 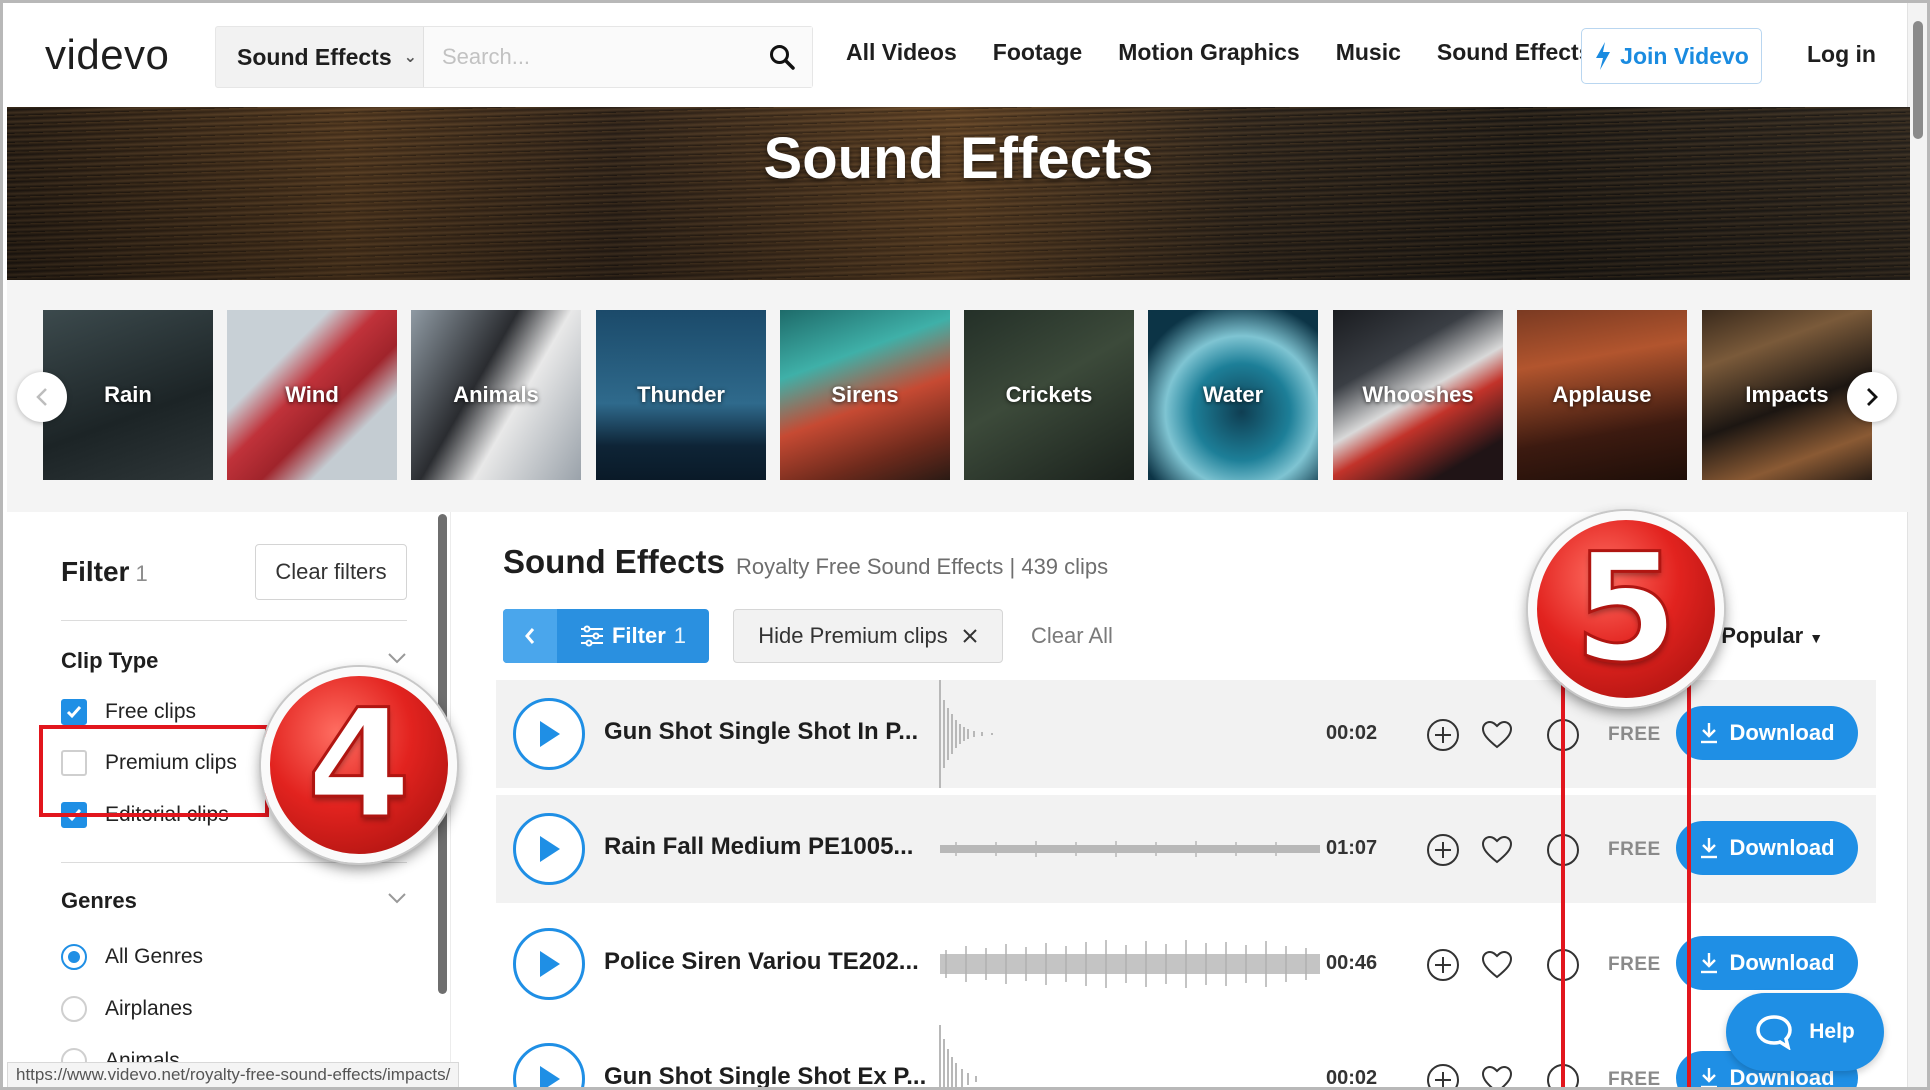 I want to click on divider, so click(x=234, y=620).